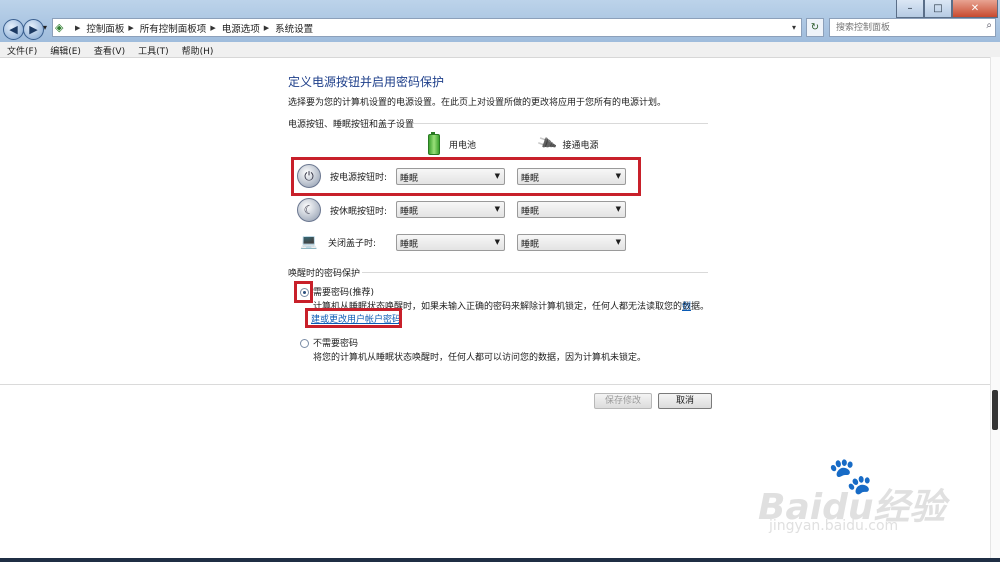  I want to click on plugged-column-header: 🔌 接通电源, so click(567, 144).